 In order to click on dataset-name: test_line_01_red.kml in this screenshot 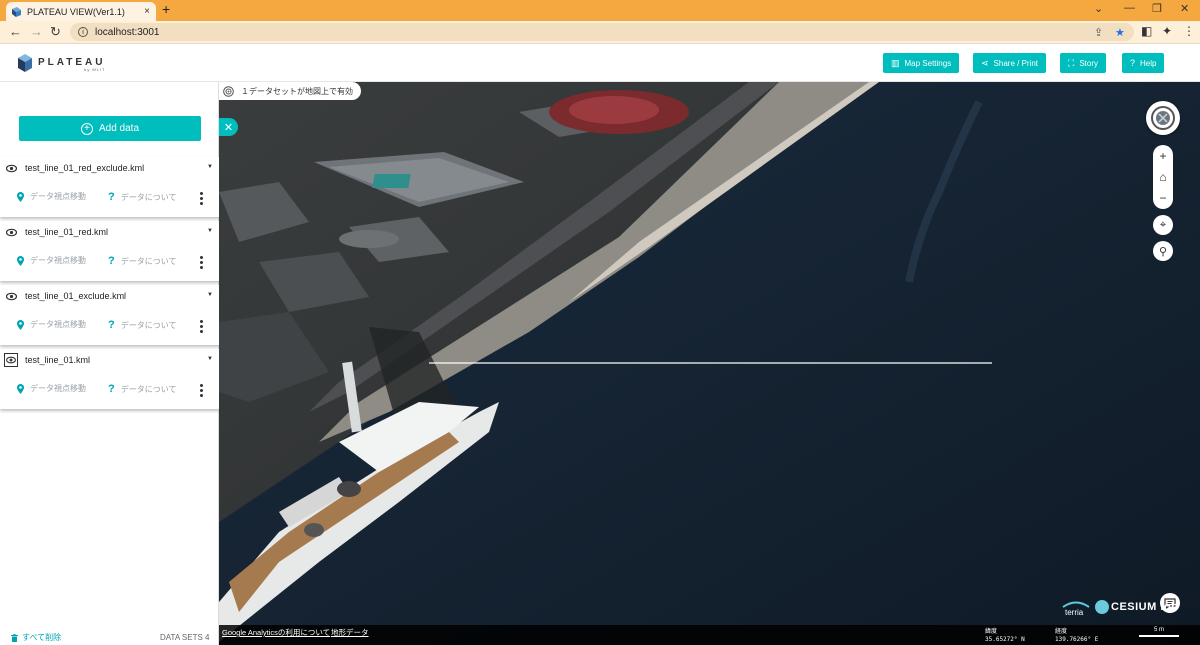, I will do `click(67, 232)`.